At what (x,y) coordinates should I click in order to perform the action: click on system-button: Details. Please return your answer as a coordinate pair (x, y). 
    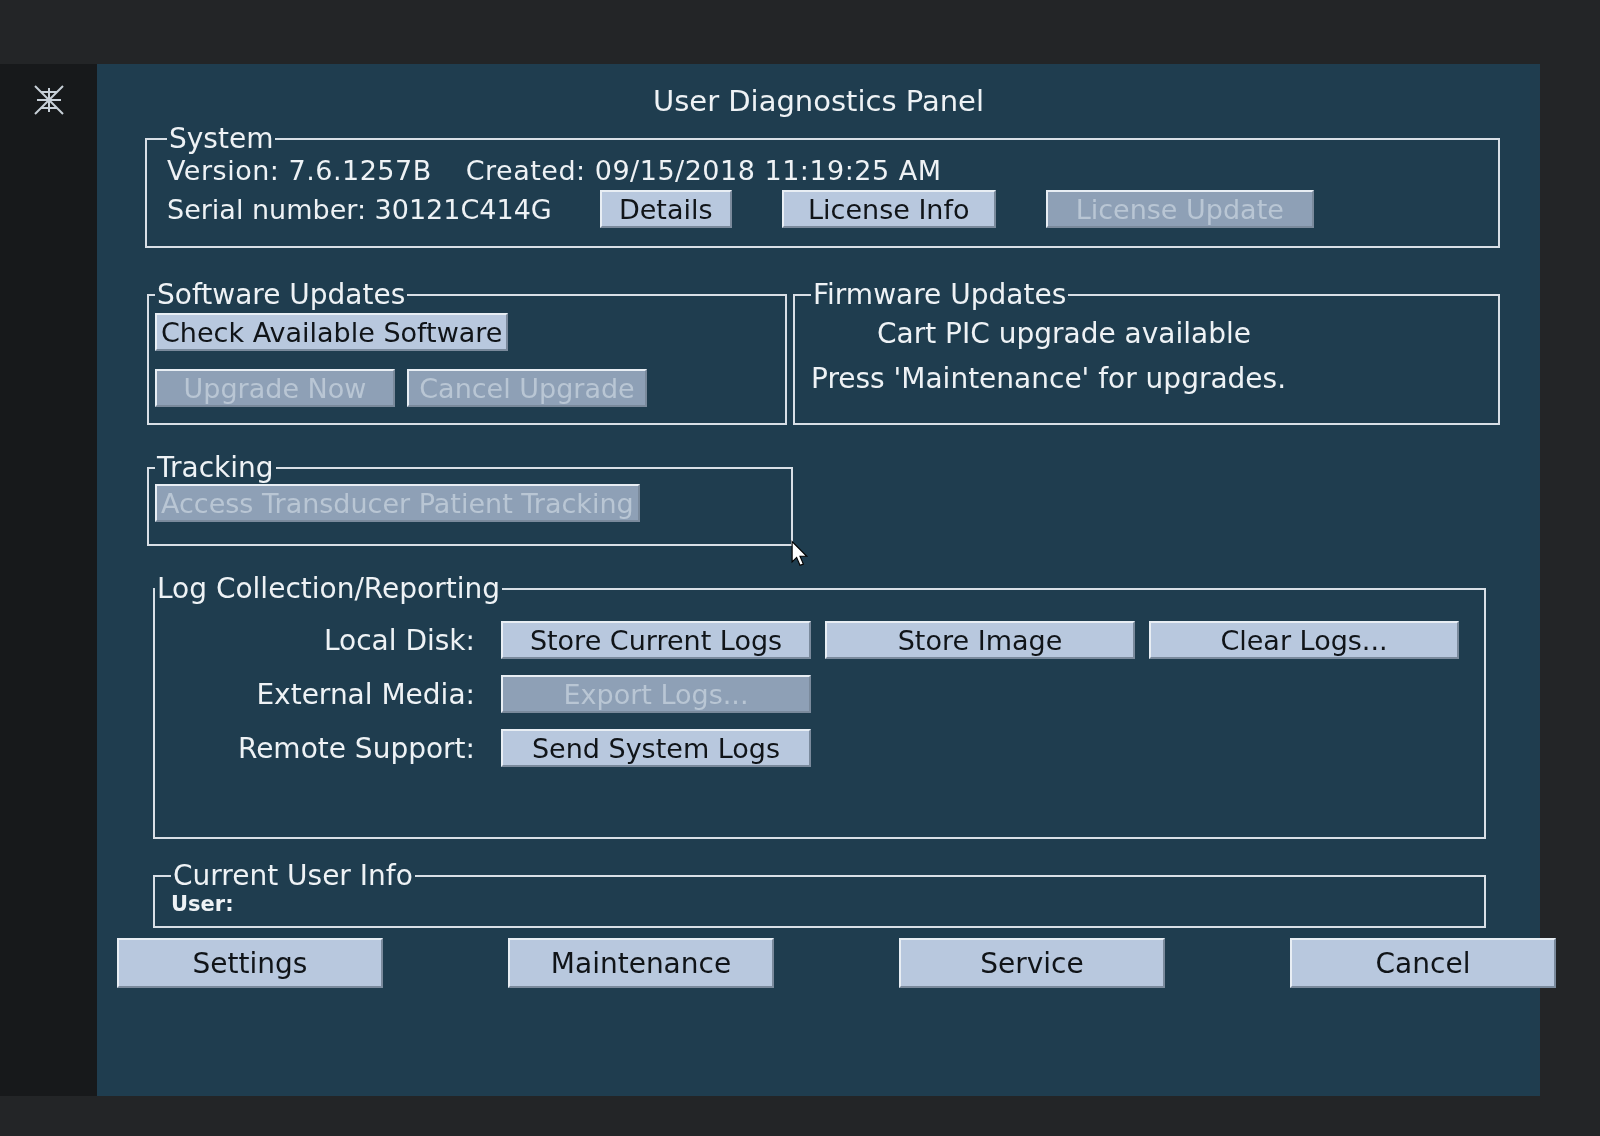
    Looking at the image, I should click on (665, 209).